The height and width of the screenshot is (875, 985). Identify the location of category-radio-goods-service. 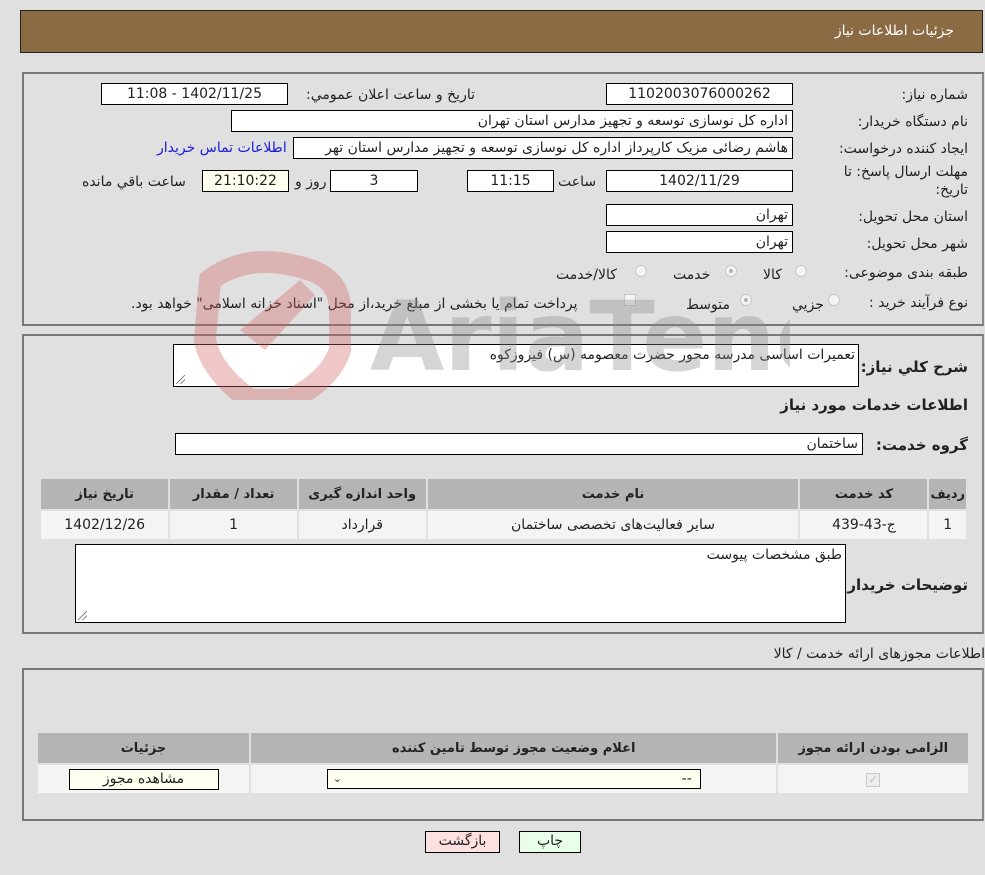
(641, 271).